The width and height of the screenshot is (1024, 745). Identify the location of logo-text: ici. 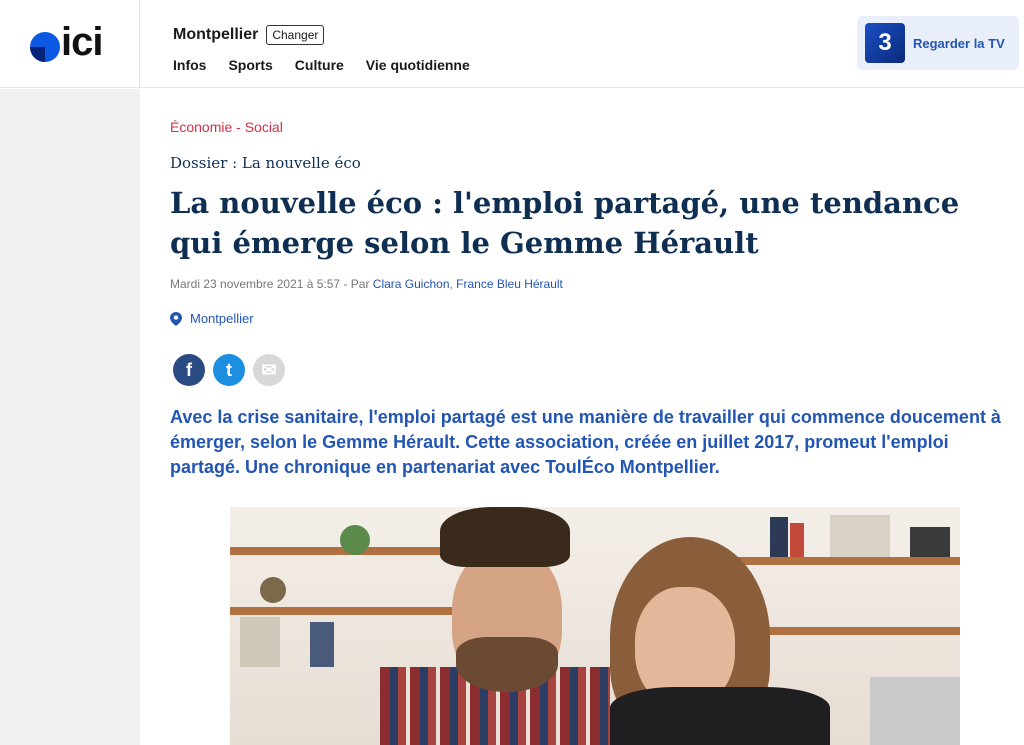
(82, 42).